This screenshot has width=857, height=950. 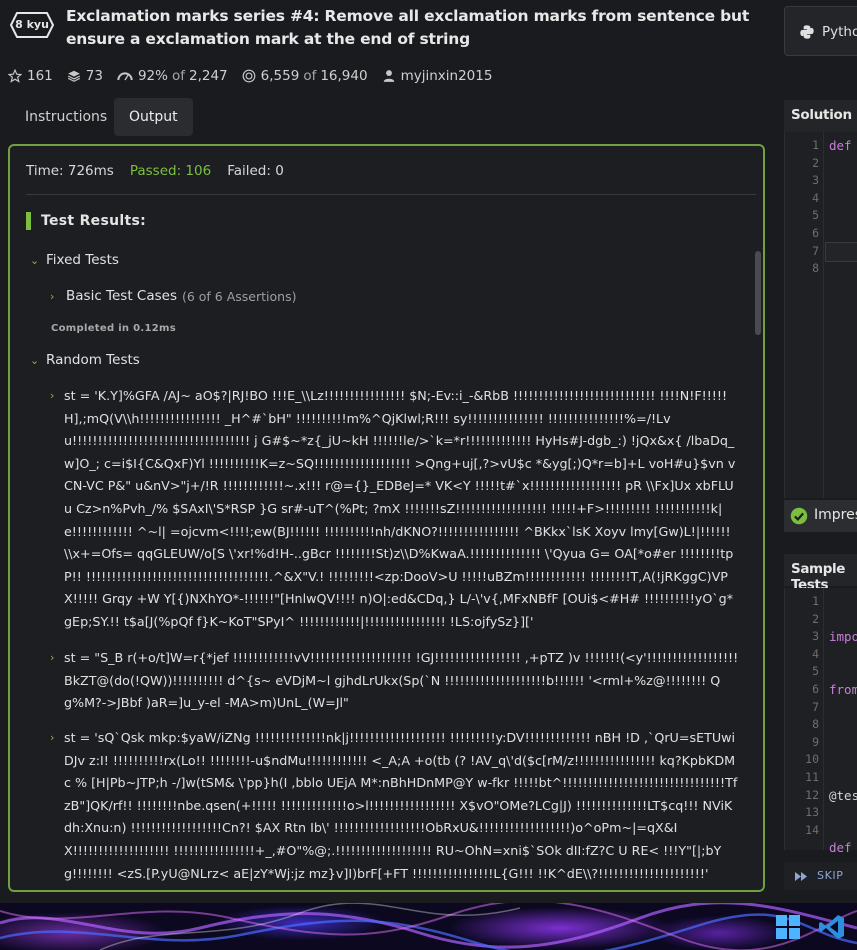 I want to click on line-numbers: 12 34 56 78 9 10 11 12 13 14, so click(x=812, y=715).